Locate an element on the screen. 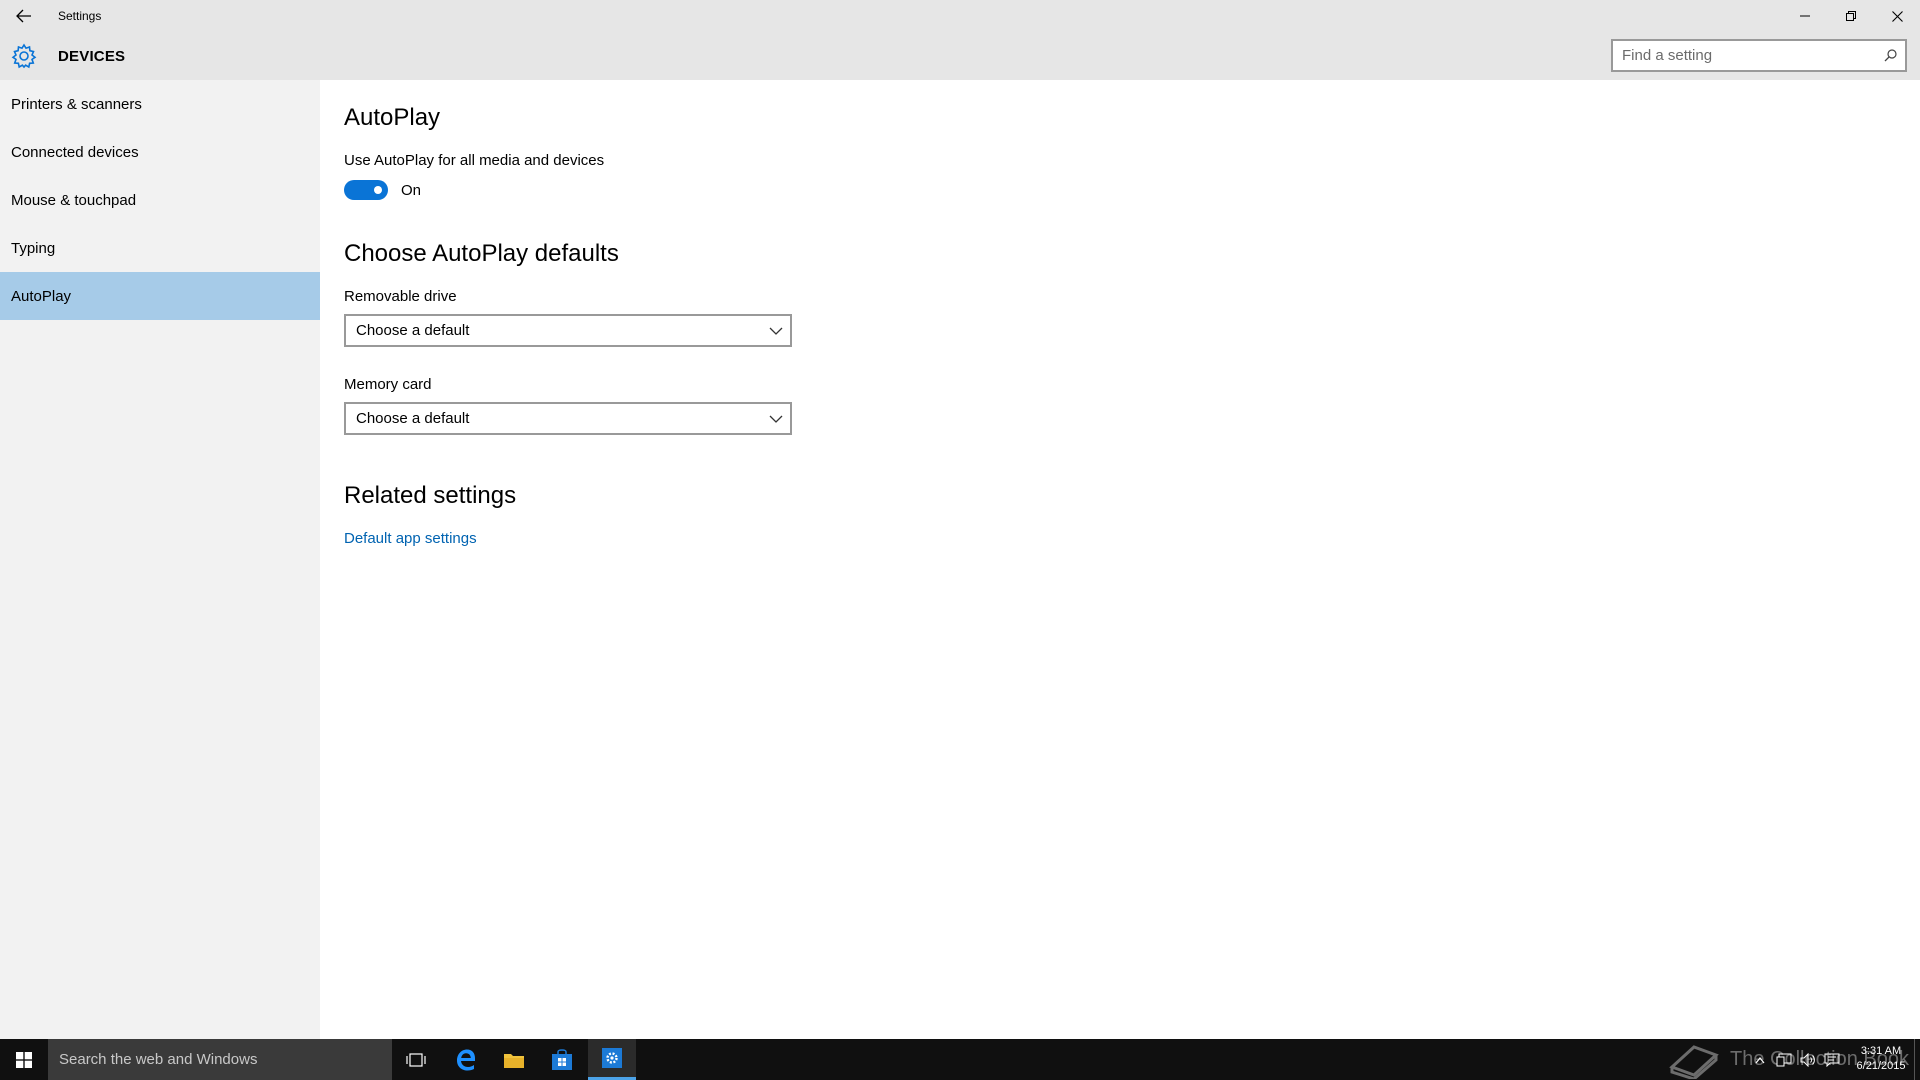 The height and width of the screenshot is (1080, 1920). task-view-button is located at coordinates (416, 1059).